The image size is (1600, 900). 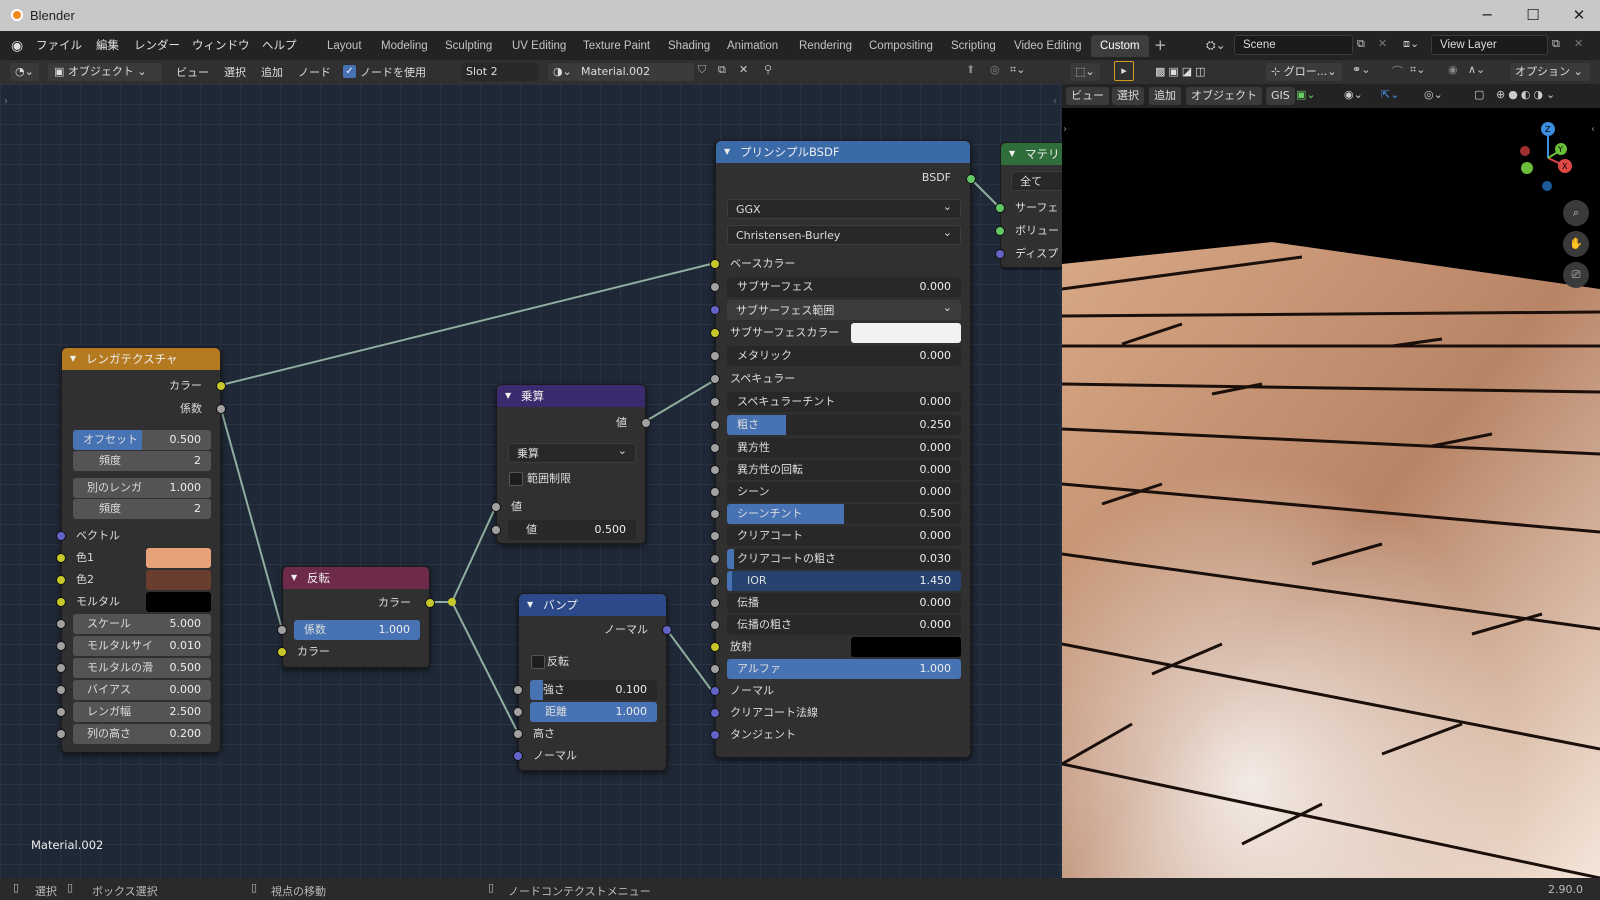 I want to click on invert-color-in-socket, so click(x=282, y=652).